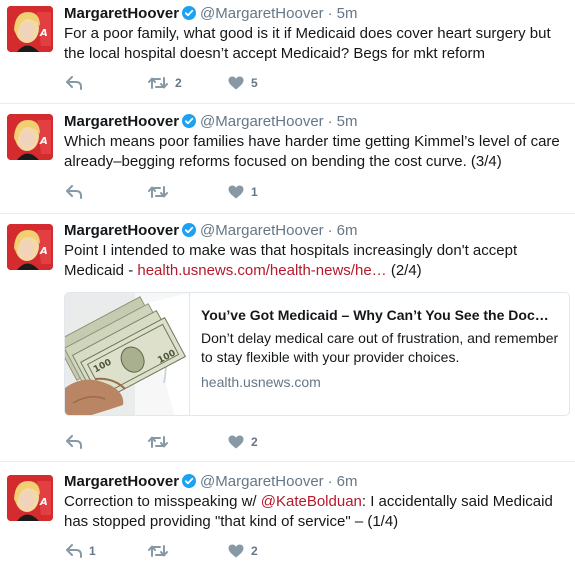  Describe the element at coordinates (254, 83) in the screenshot. I see `like-count: 5` at that location.